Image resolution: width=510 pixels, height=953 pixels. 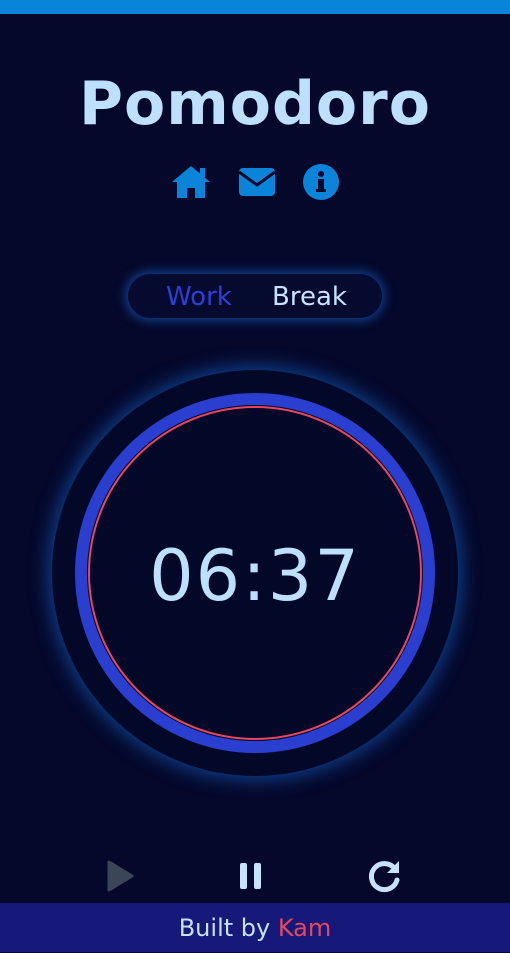 I want to click on nav-icons, so click(x=255, y=182).